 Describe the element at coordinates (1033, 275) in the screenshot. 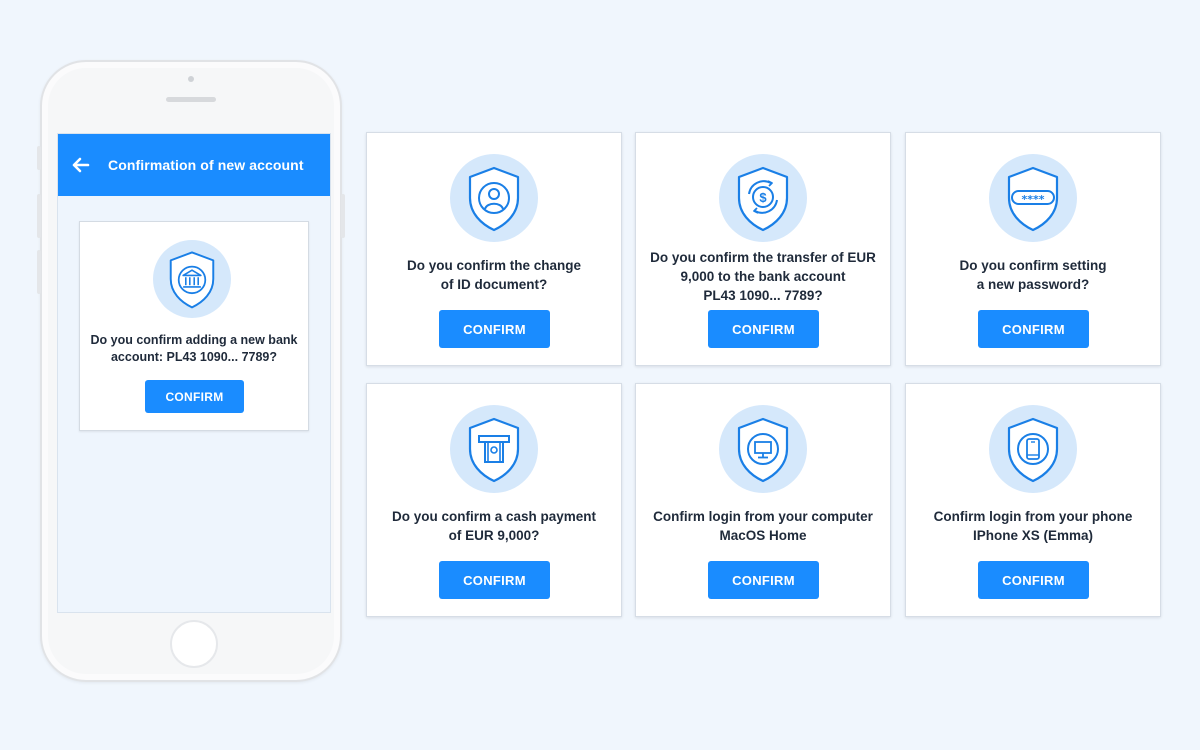

I see `confirmation-question: Do you confirm setting a new password?` at that location.